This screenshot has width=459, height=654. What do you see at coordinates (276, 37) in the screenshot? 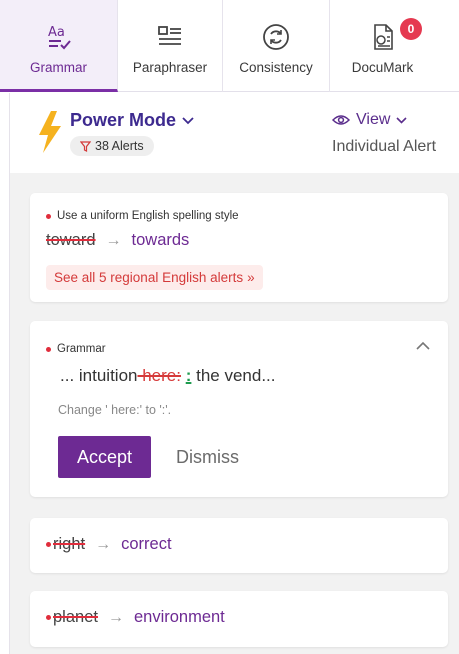
I see `consistency-icon` at bounding box center [276, 37].